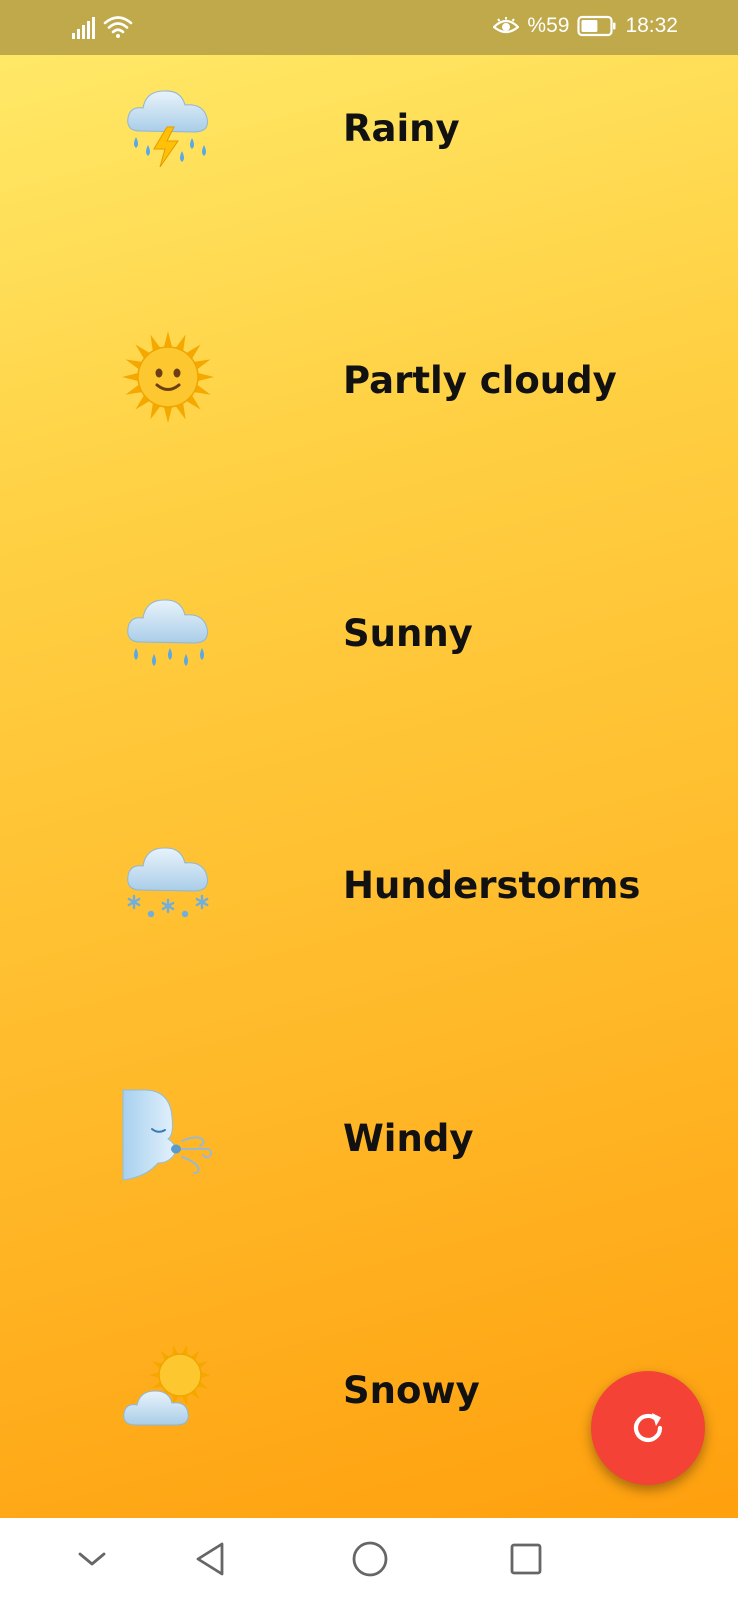  I want to click on home-circle-icon, so click(370, 1559).